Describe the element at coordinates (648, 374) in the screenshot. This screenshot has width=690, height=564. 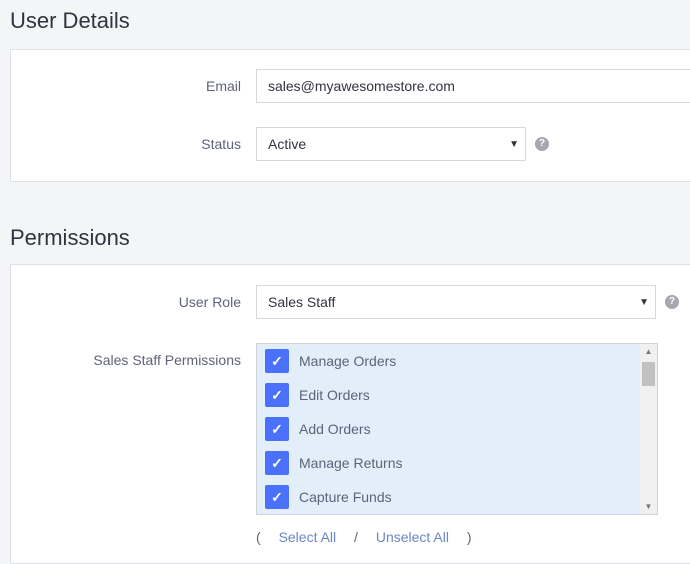
I see `scrollbar-thumb` at that location.